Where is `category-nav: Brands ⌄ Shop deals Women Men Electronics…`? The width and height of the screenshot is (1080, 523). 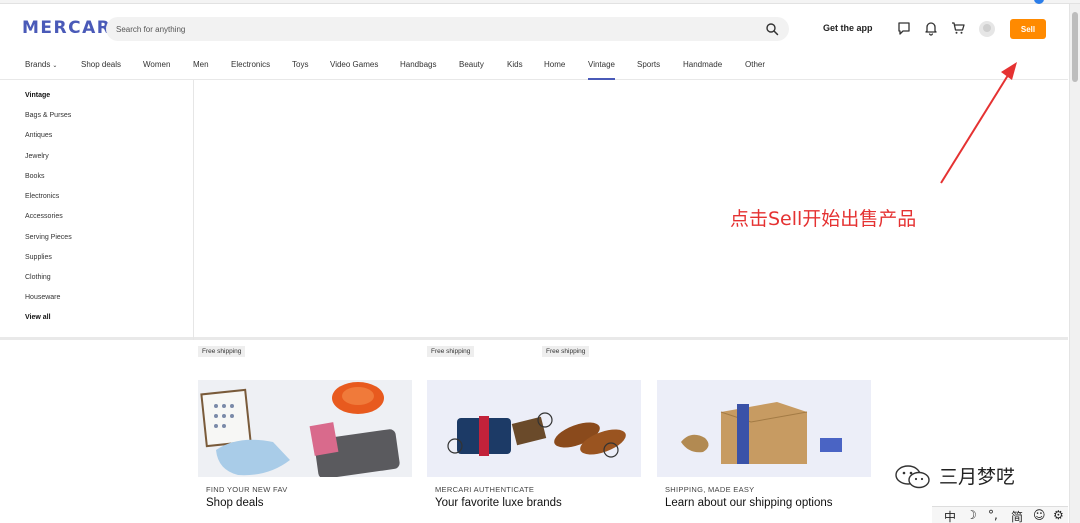
category-nav: Brands ⌄ Shop deals Women Men Electronics… is located at coordinates (534, 65).